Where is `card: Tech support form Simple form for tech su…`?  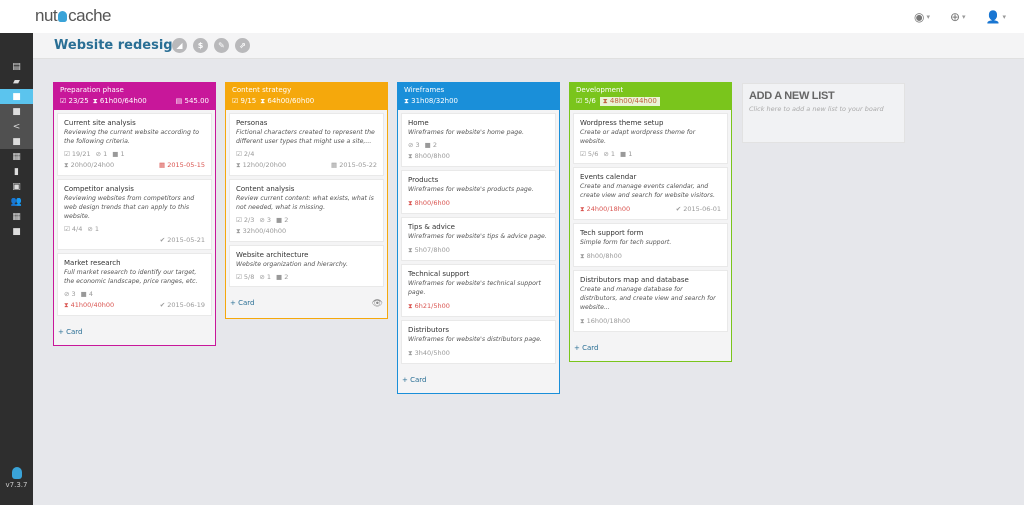
card: Tech support form Simple form for tech su… is located at coordinates (650, 245).